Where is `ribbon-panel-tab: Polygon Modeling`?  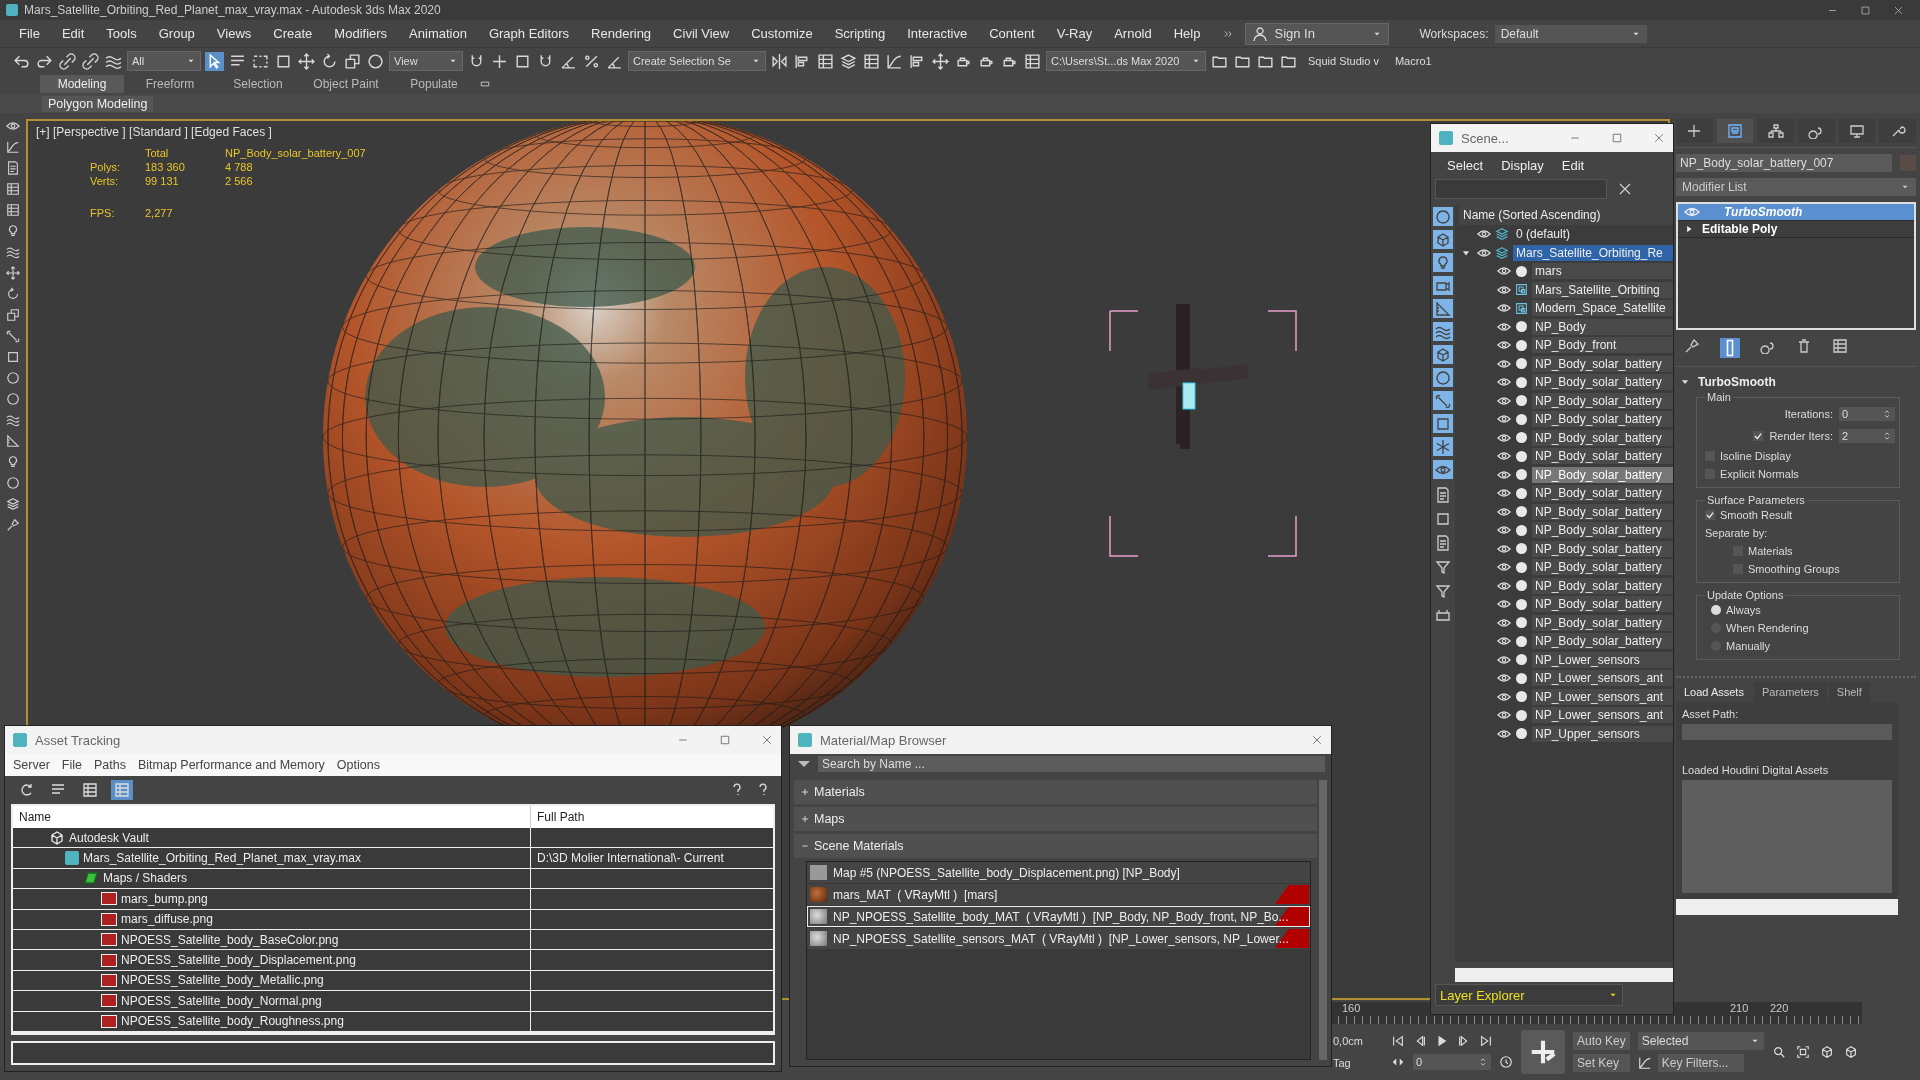 ribbon-panel-tab: Polygon Modeling is located at coordinates (98, 103).